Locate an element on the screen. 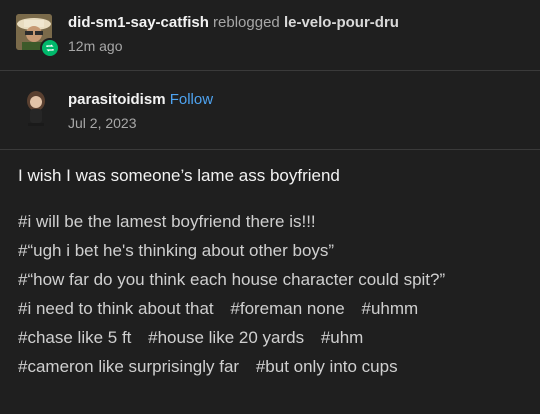  reblogger-username: did-sm1-say-catfish is located at coordinates (138, 22).